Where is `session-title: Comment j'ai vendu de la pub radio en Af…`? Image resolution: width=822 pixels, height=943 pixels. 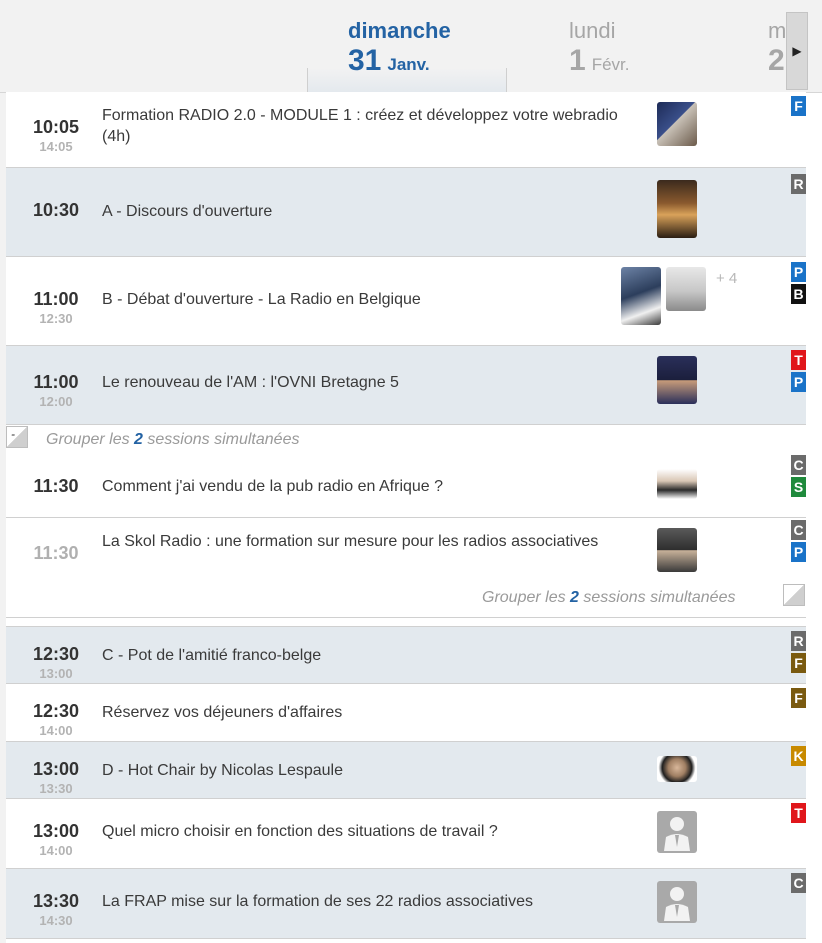 session-title: Comment j'ai vendu de la pub radio en Af… is located at coordinates (362, 486).